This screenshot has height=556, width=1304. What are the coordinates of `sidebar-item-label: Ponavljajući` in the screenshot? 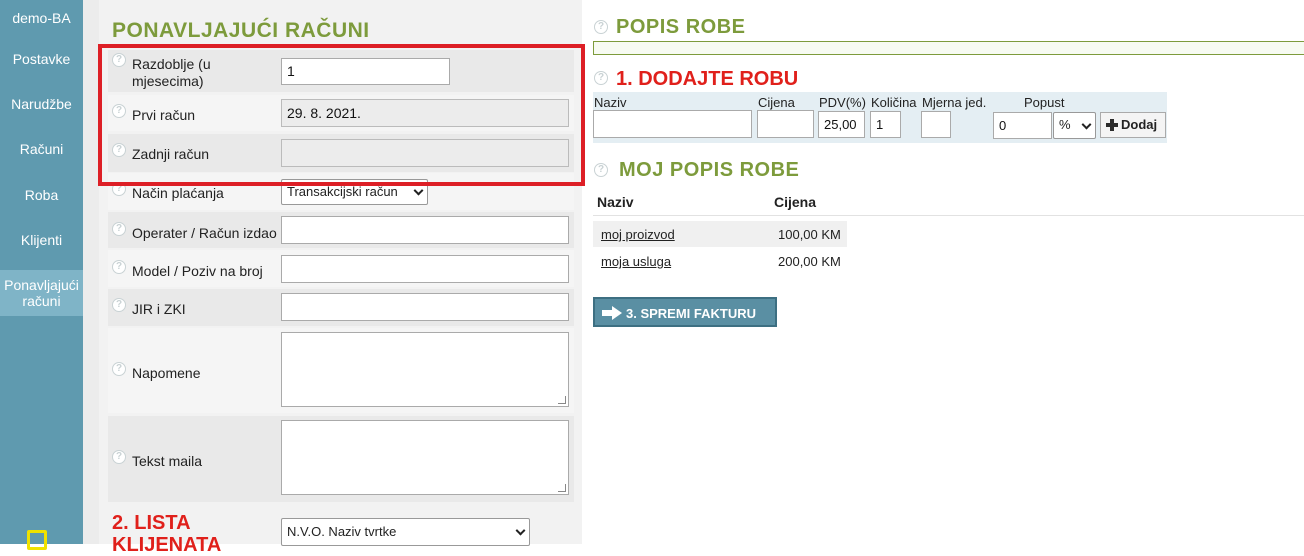 It's located at (41, 285).